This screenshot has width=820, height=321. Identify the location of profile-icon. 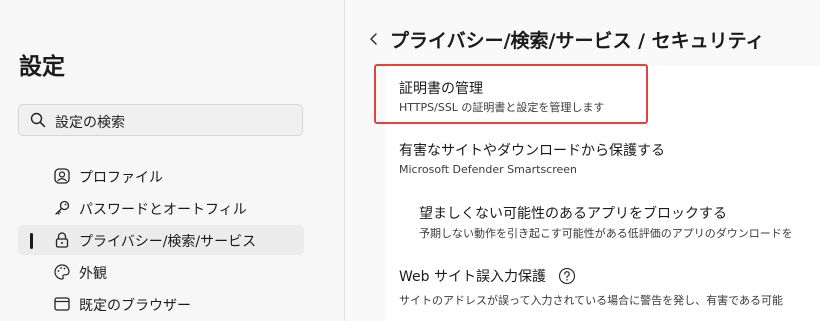
(62, 176).